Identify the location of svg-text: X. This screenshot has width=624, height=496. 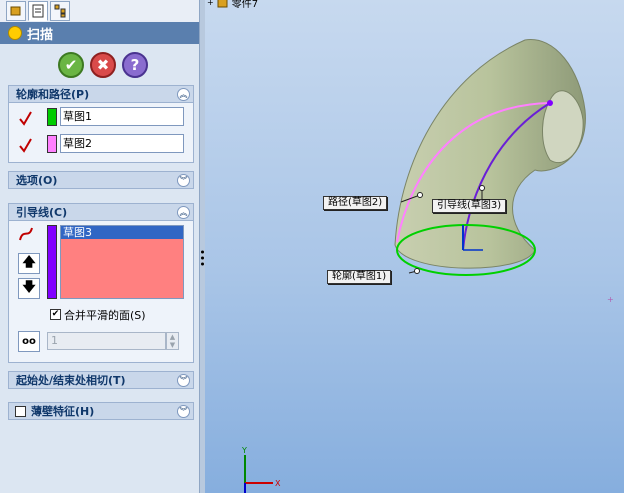
(278, 483).